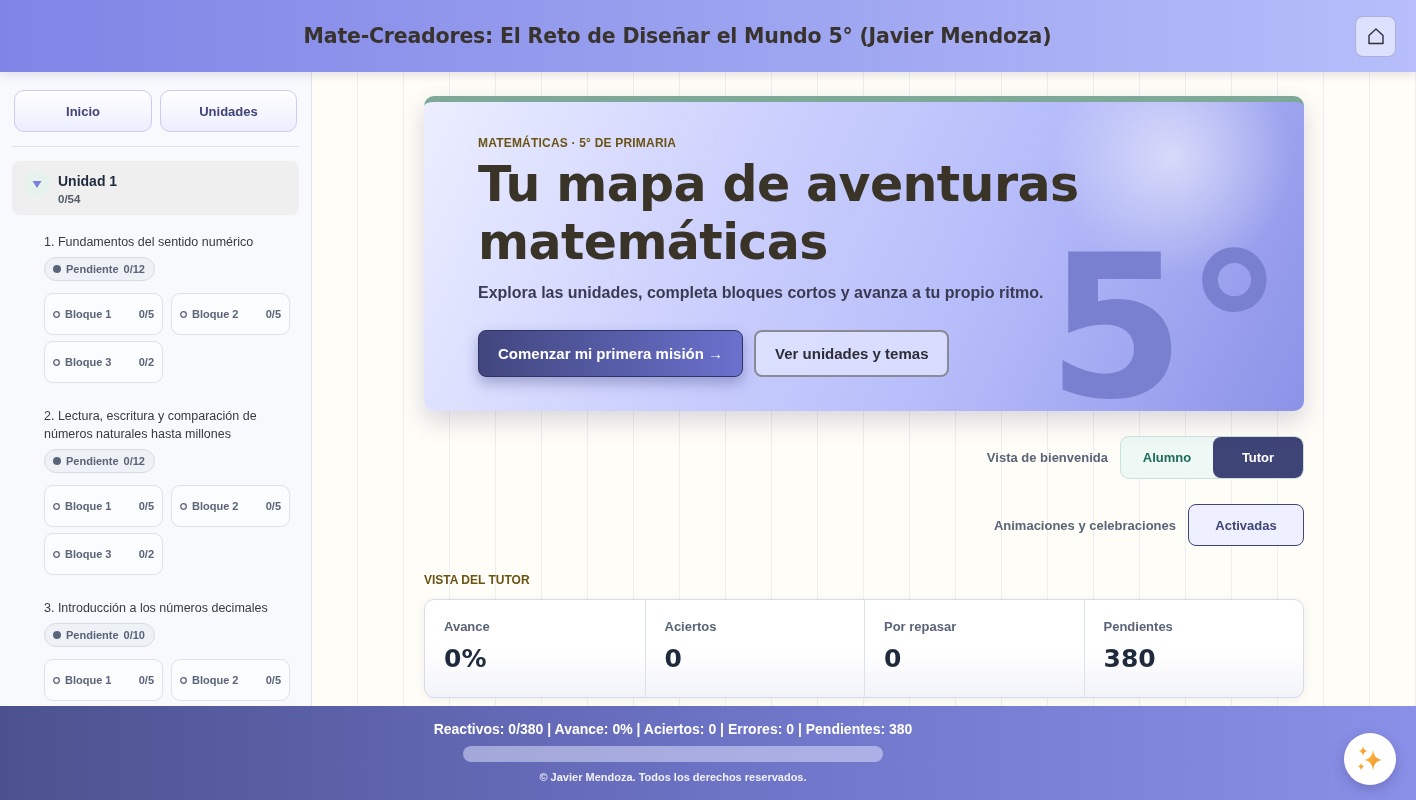 This screenshot has width=1416, height=800. What do you see at coordinates (673, 777) in the screenshot?
I see `copyright-text: © Javier Mendoza. Todos los derechos reservados.` at bounding box center [673, 777].